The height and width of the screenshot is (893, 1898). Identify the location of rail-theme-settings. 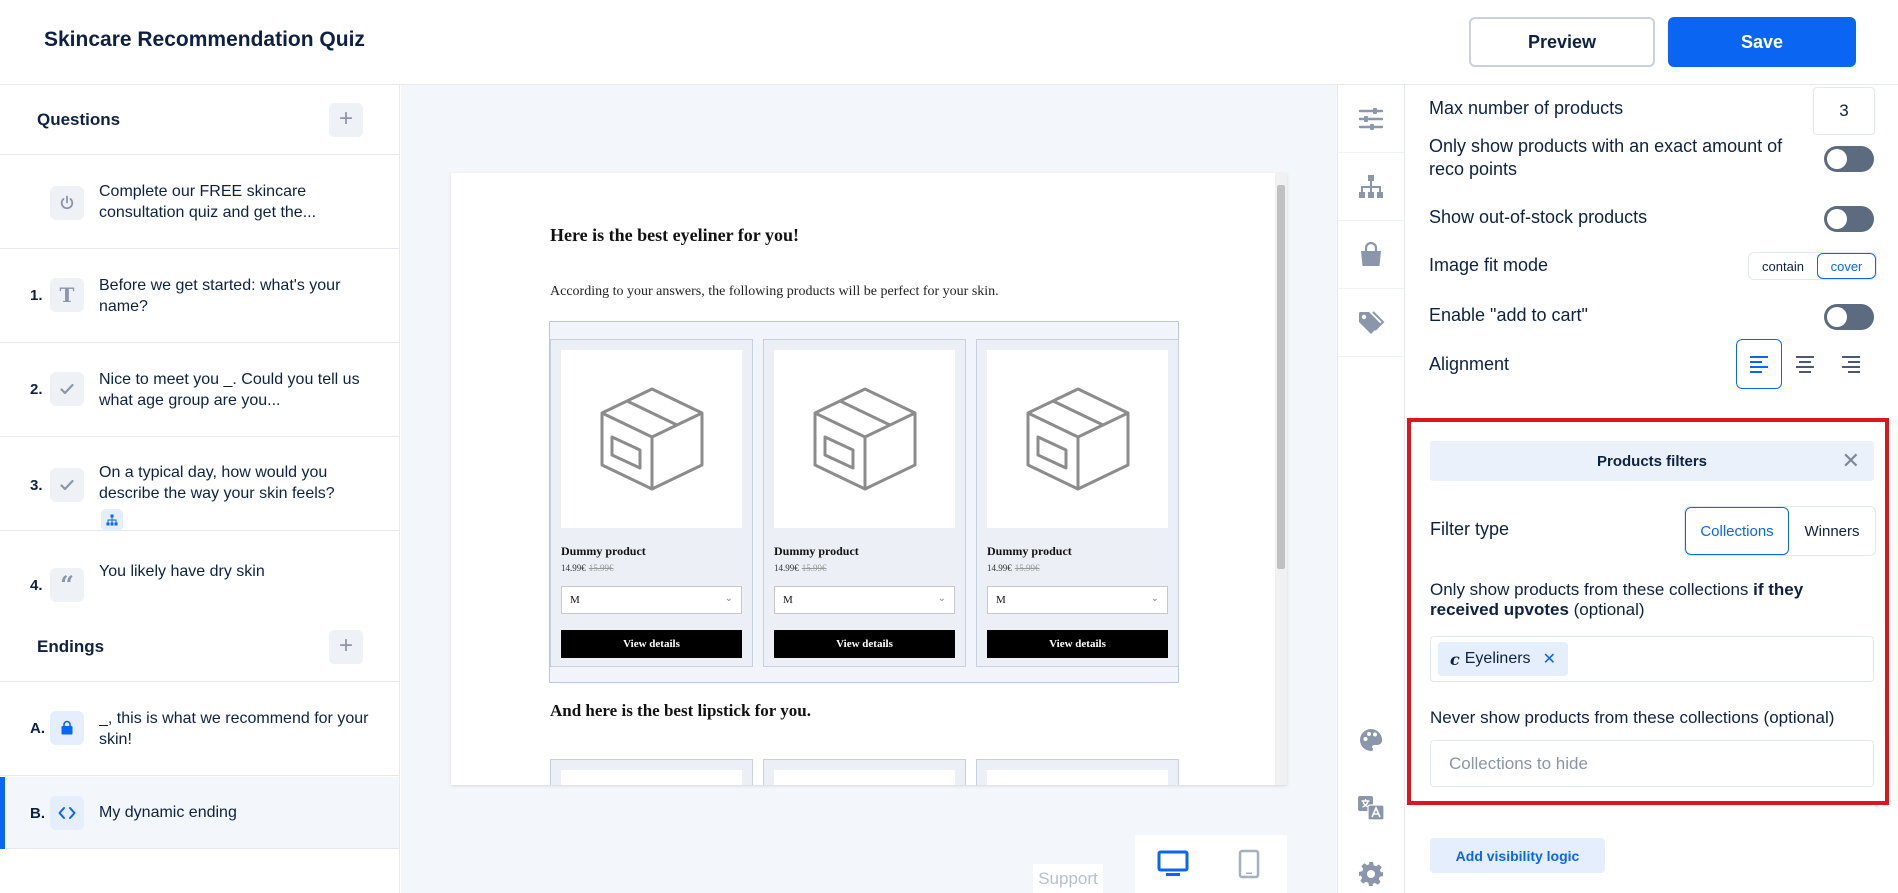
(1371, 740).